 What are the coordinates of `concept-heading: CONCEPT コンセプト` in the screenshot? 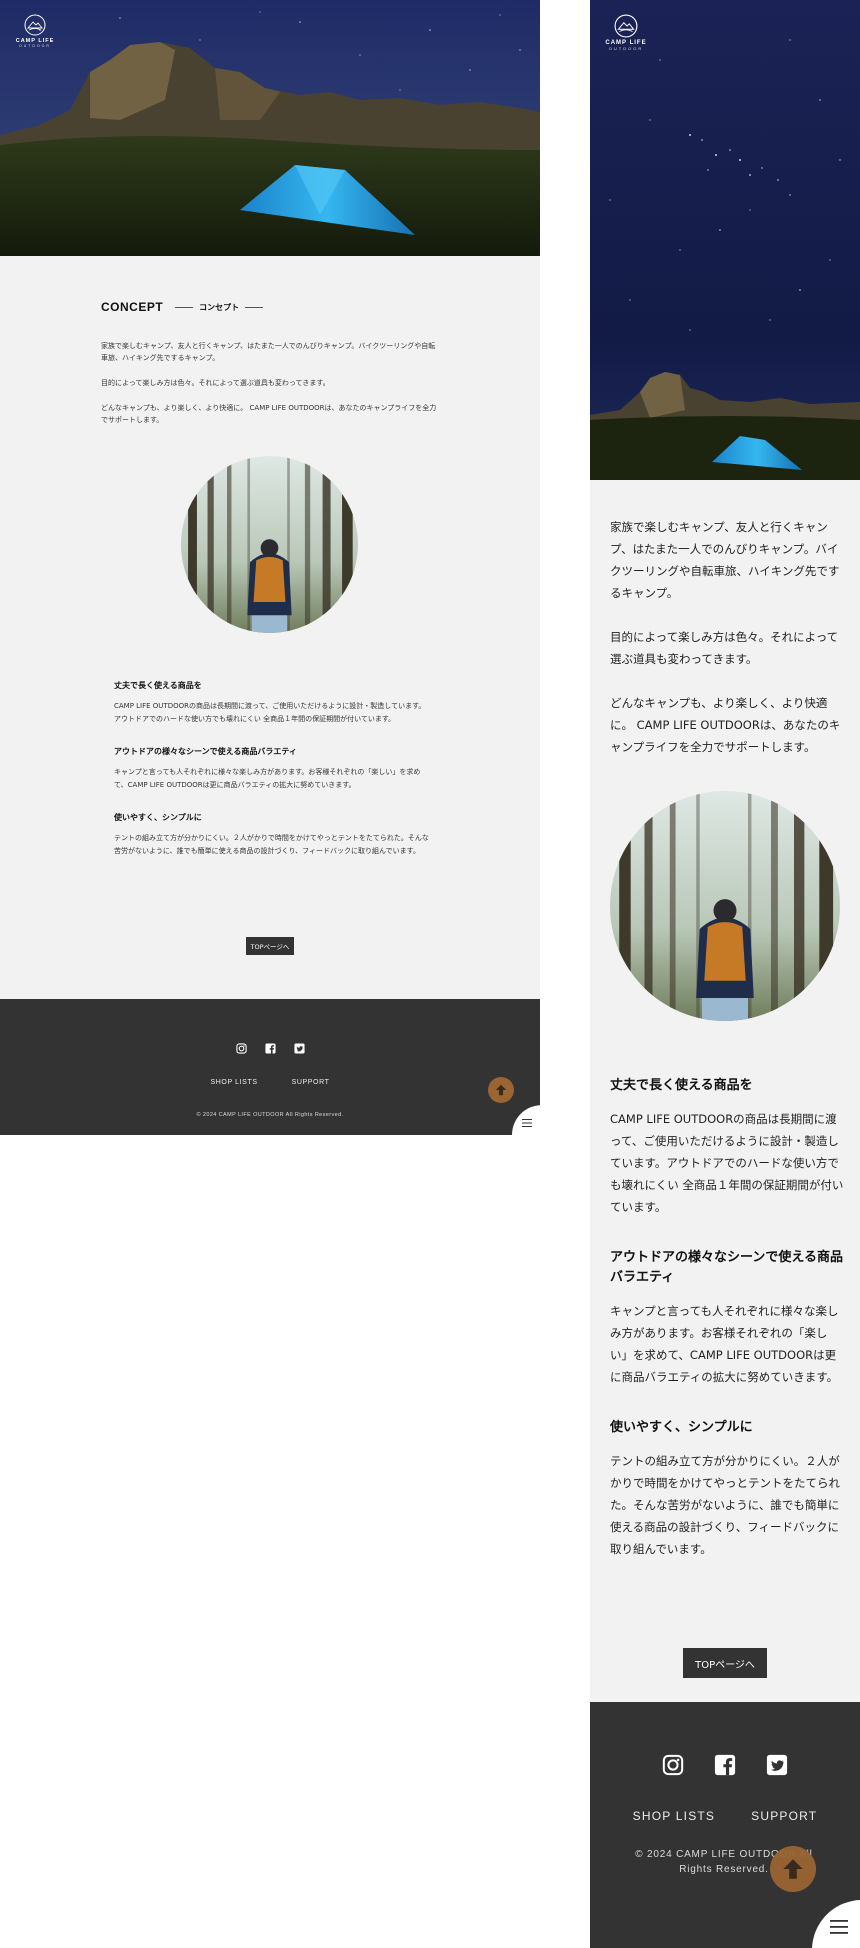 It's located at (271, 307).